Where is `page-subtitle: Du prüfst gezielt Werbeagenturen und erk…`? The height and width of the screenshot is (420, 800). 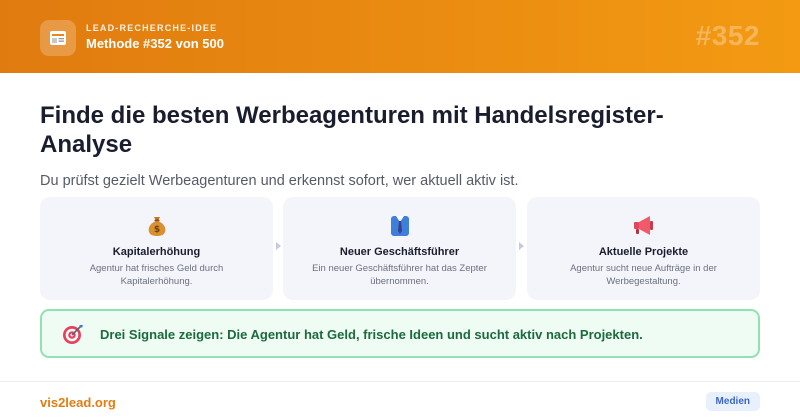 page-subtitle: Du prüfst gezielt Werbeagenturen und erk… is located at coordinates (279, 181).